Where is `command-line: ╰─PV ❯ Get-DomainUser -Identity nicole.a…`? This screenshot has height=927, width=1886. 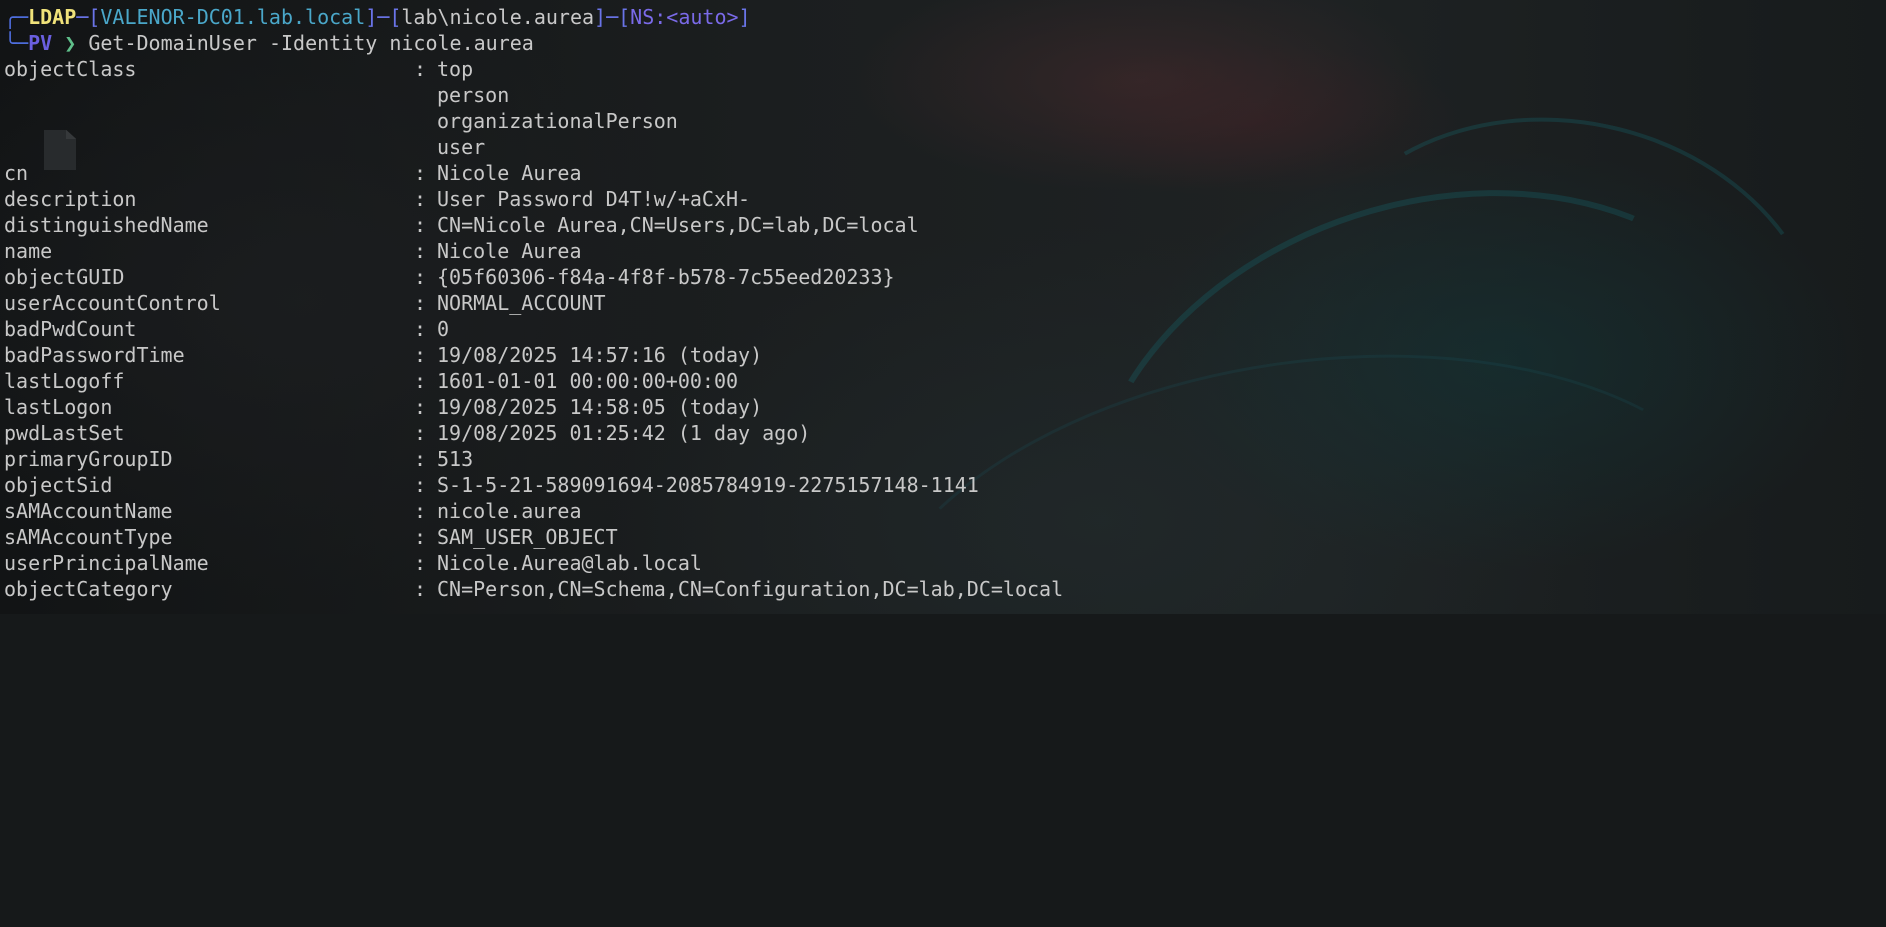
command-line: ╰─PV ❯ Get-DomainUser -Identity nicole.a… is located at coordinates (269, 43).